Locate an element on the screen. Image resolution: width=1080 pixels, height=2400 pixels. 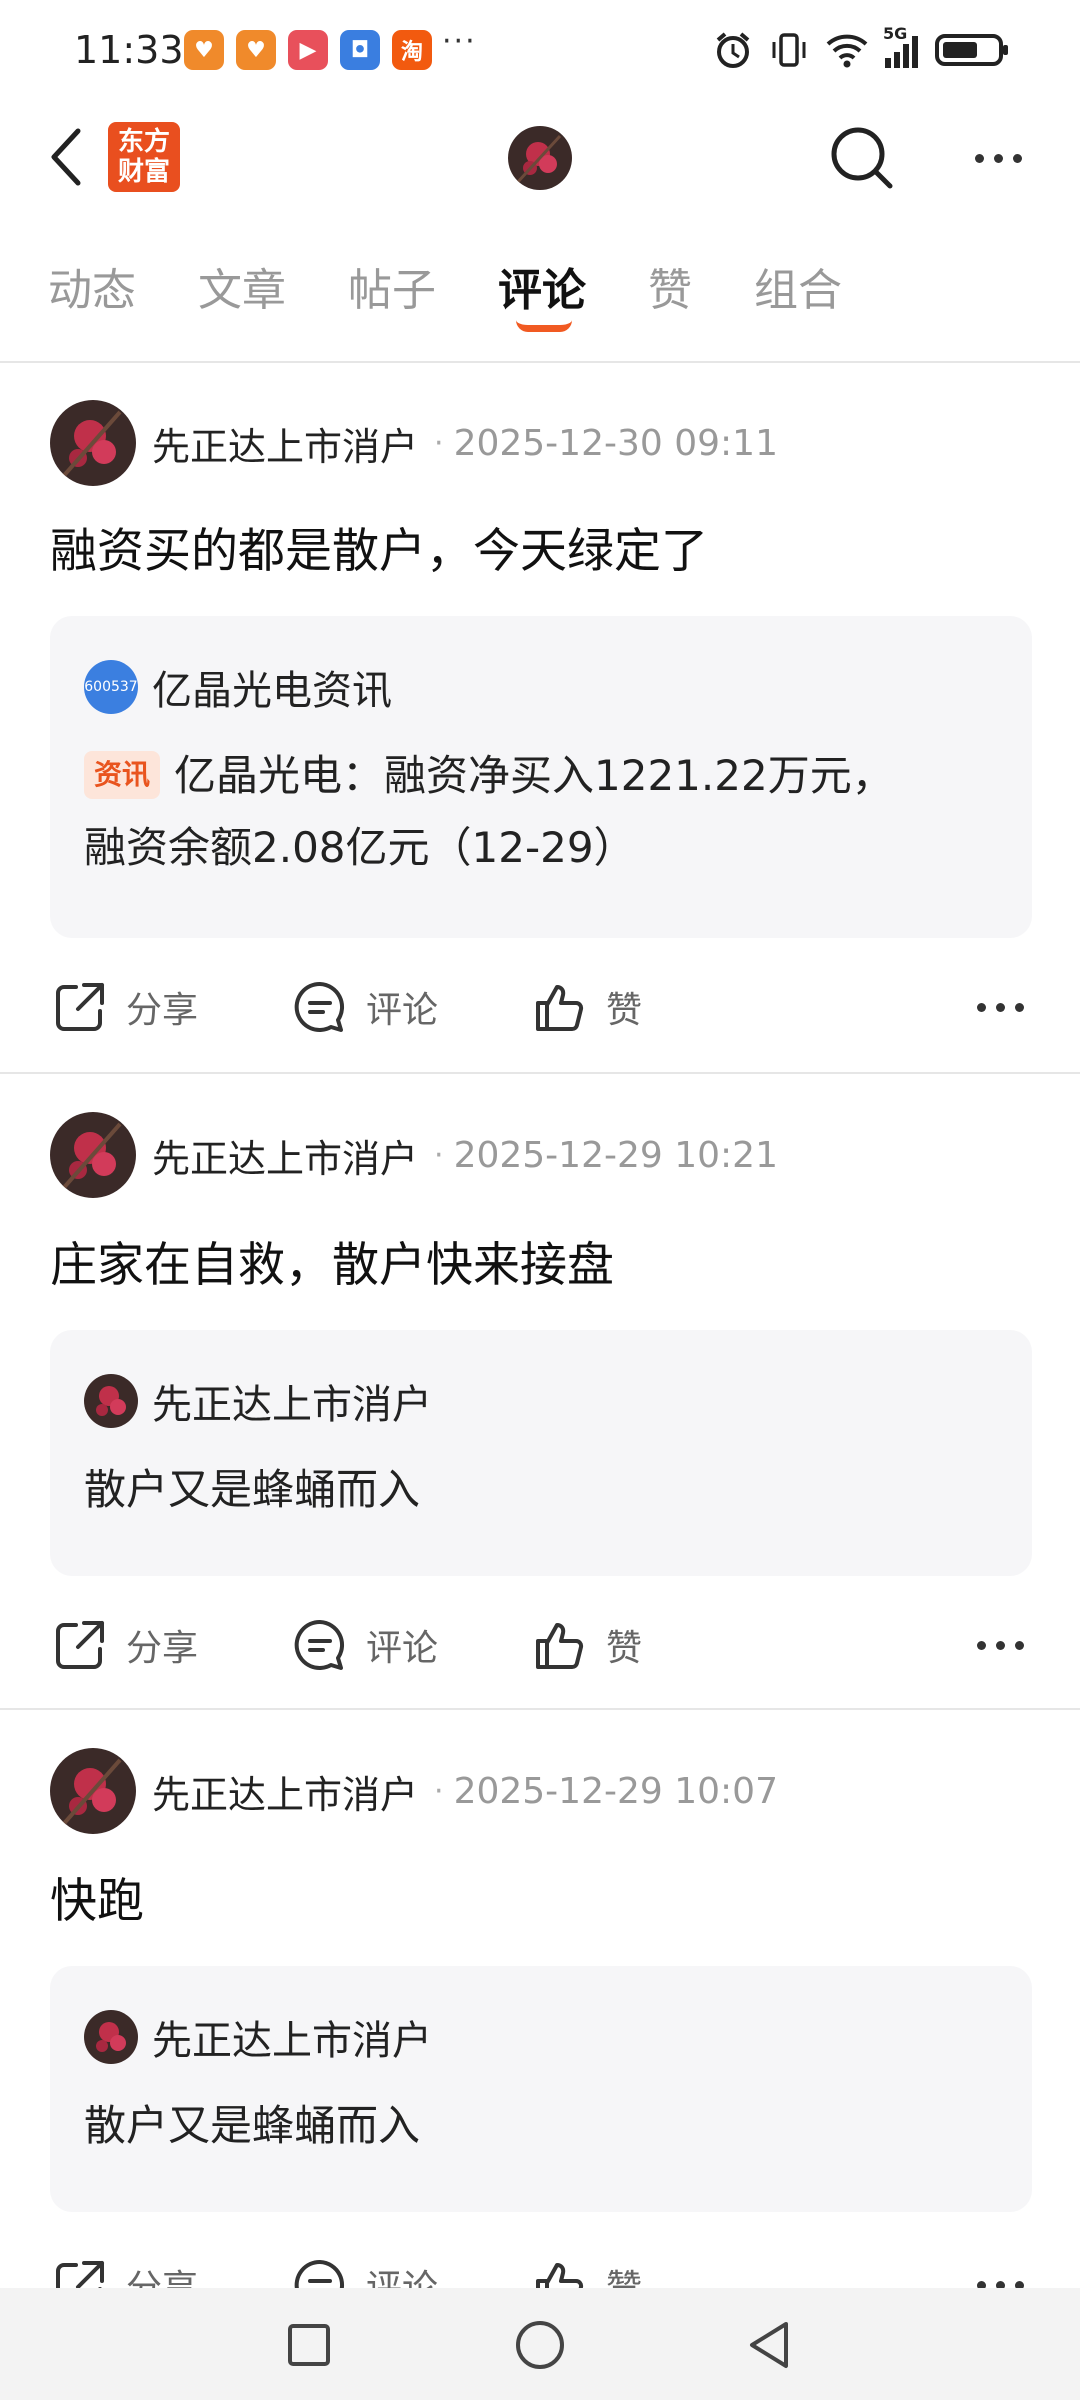
circle-icon is located at coordinates (540, 2345).